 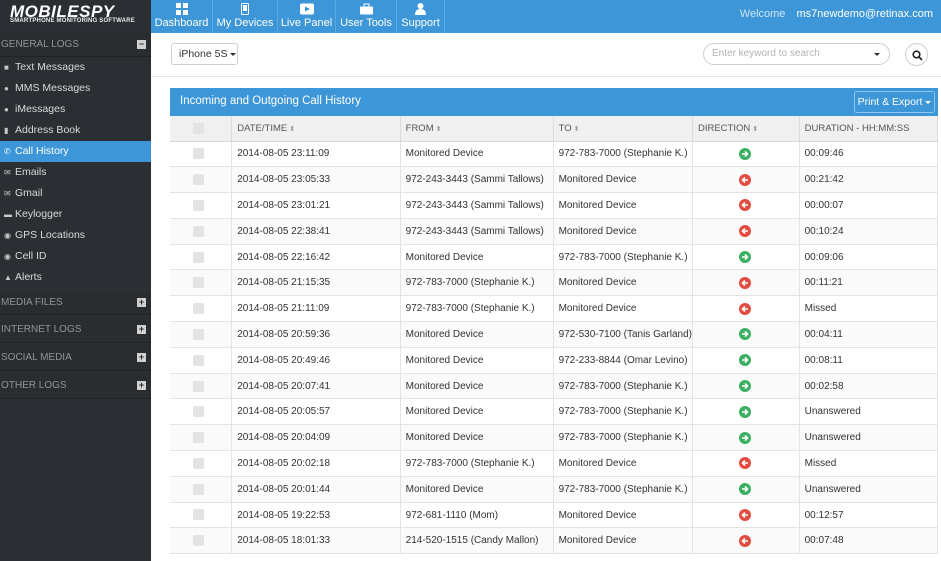 I want to click on collapse-icon: −, so click(x=141, y=44).